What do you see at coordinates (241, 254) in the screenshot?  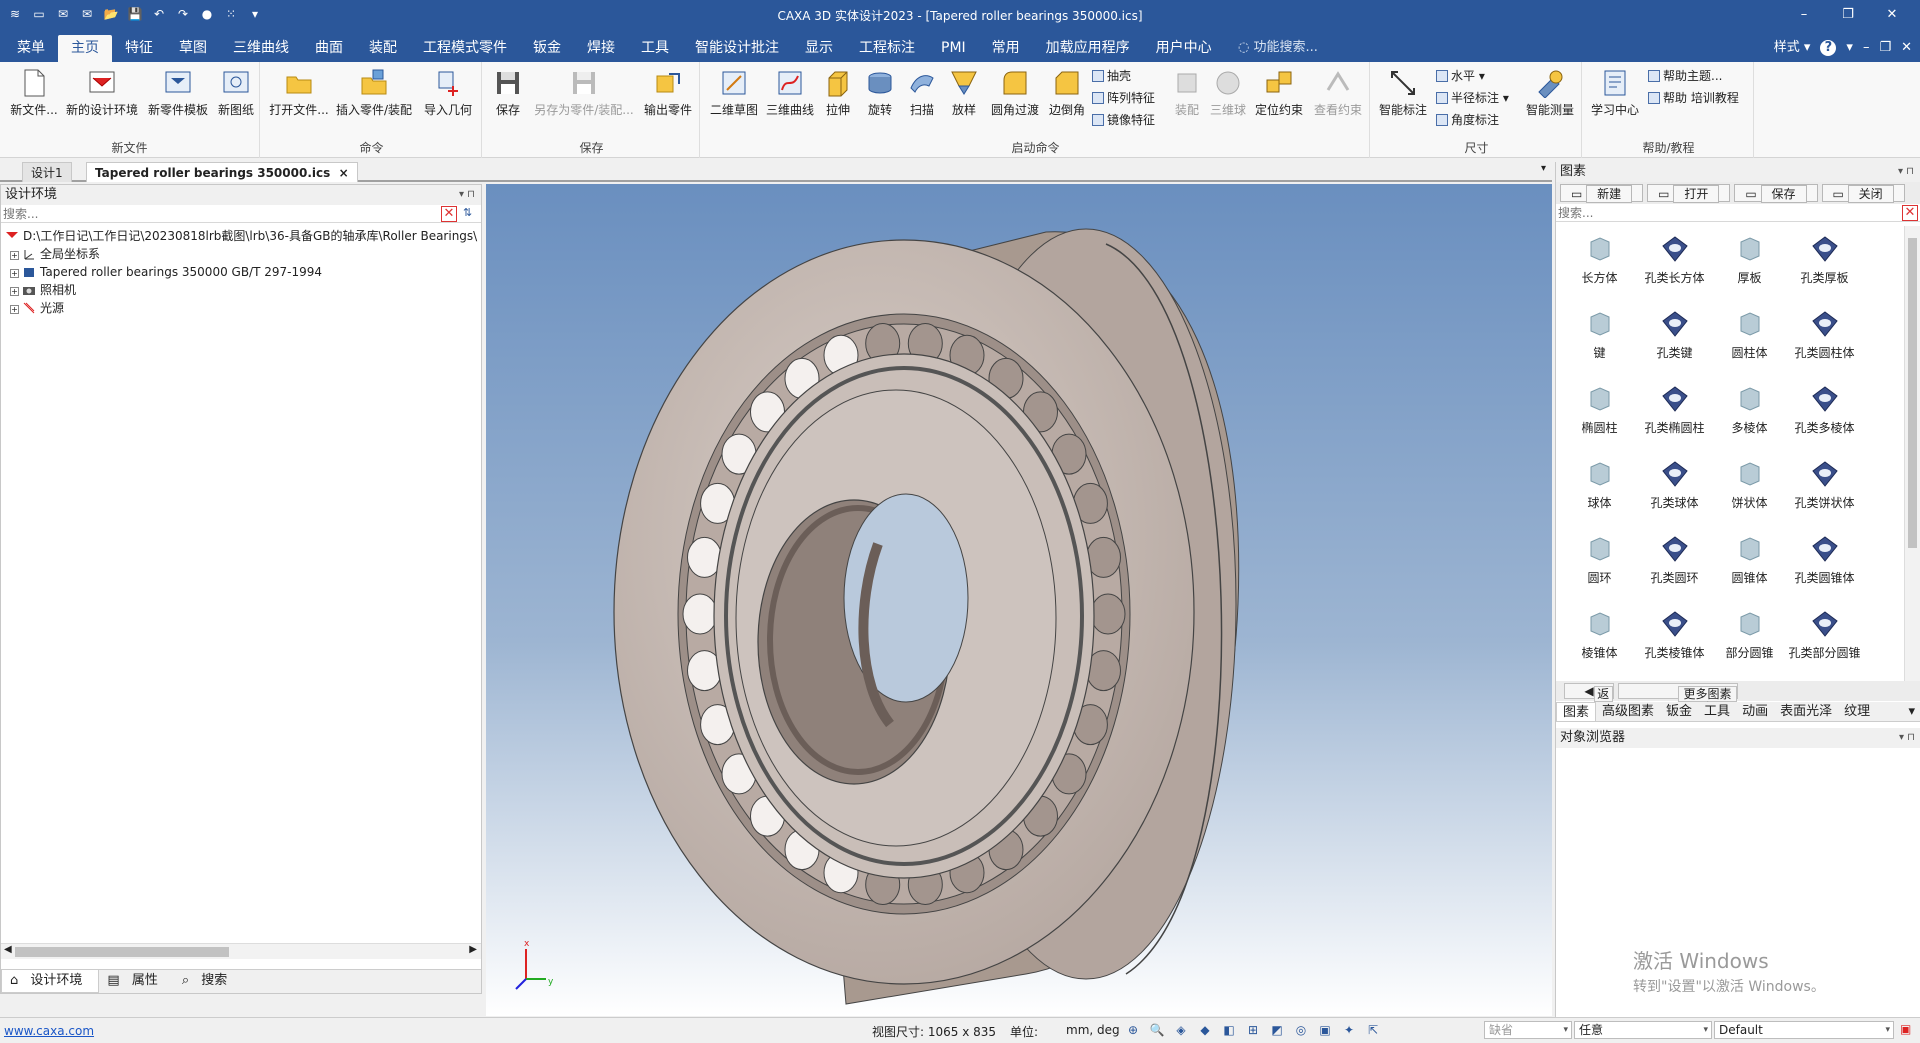 I see `tree-node-global-coords: + 全局坐标系` at bounding box center [241, 254].